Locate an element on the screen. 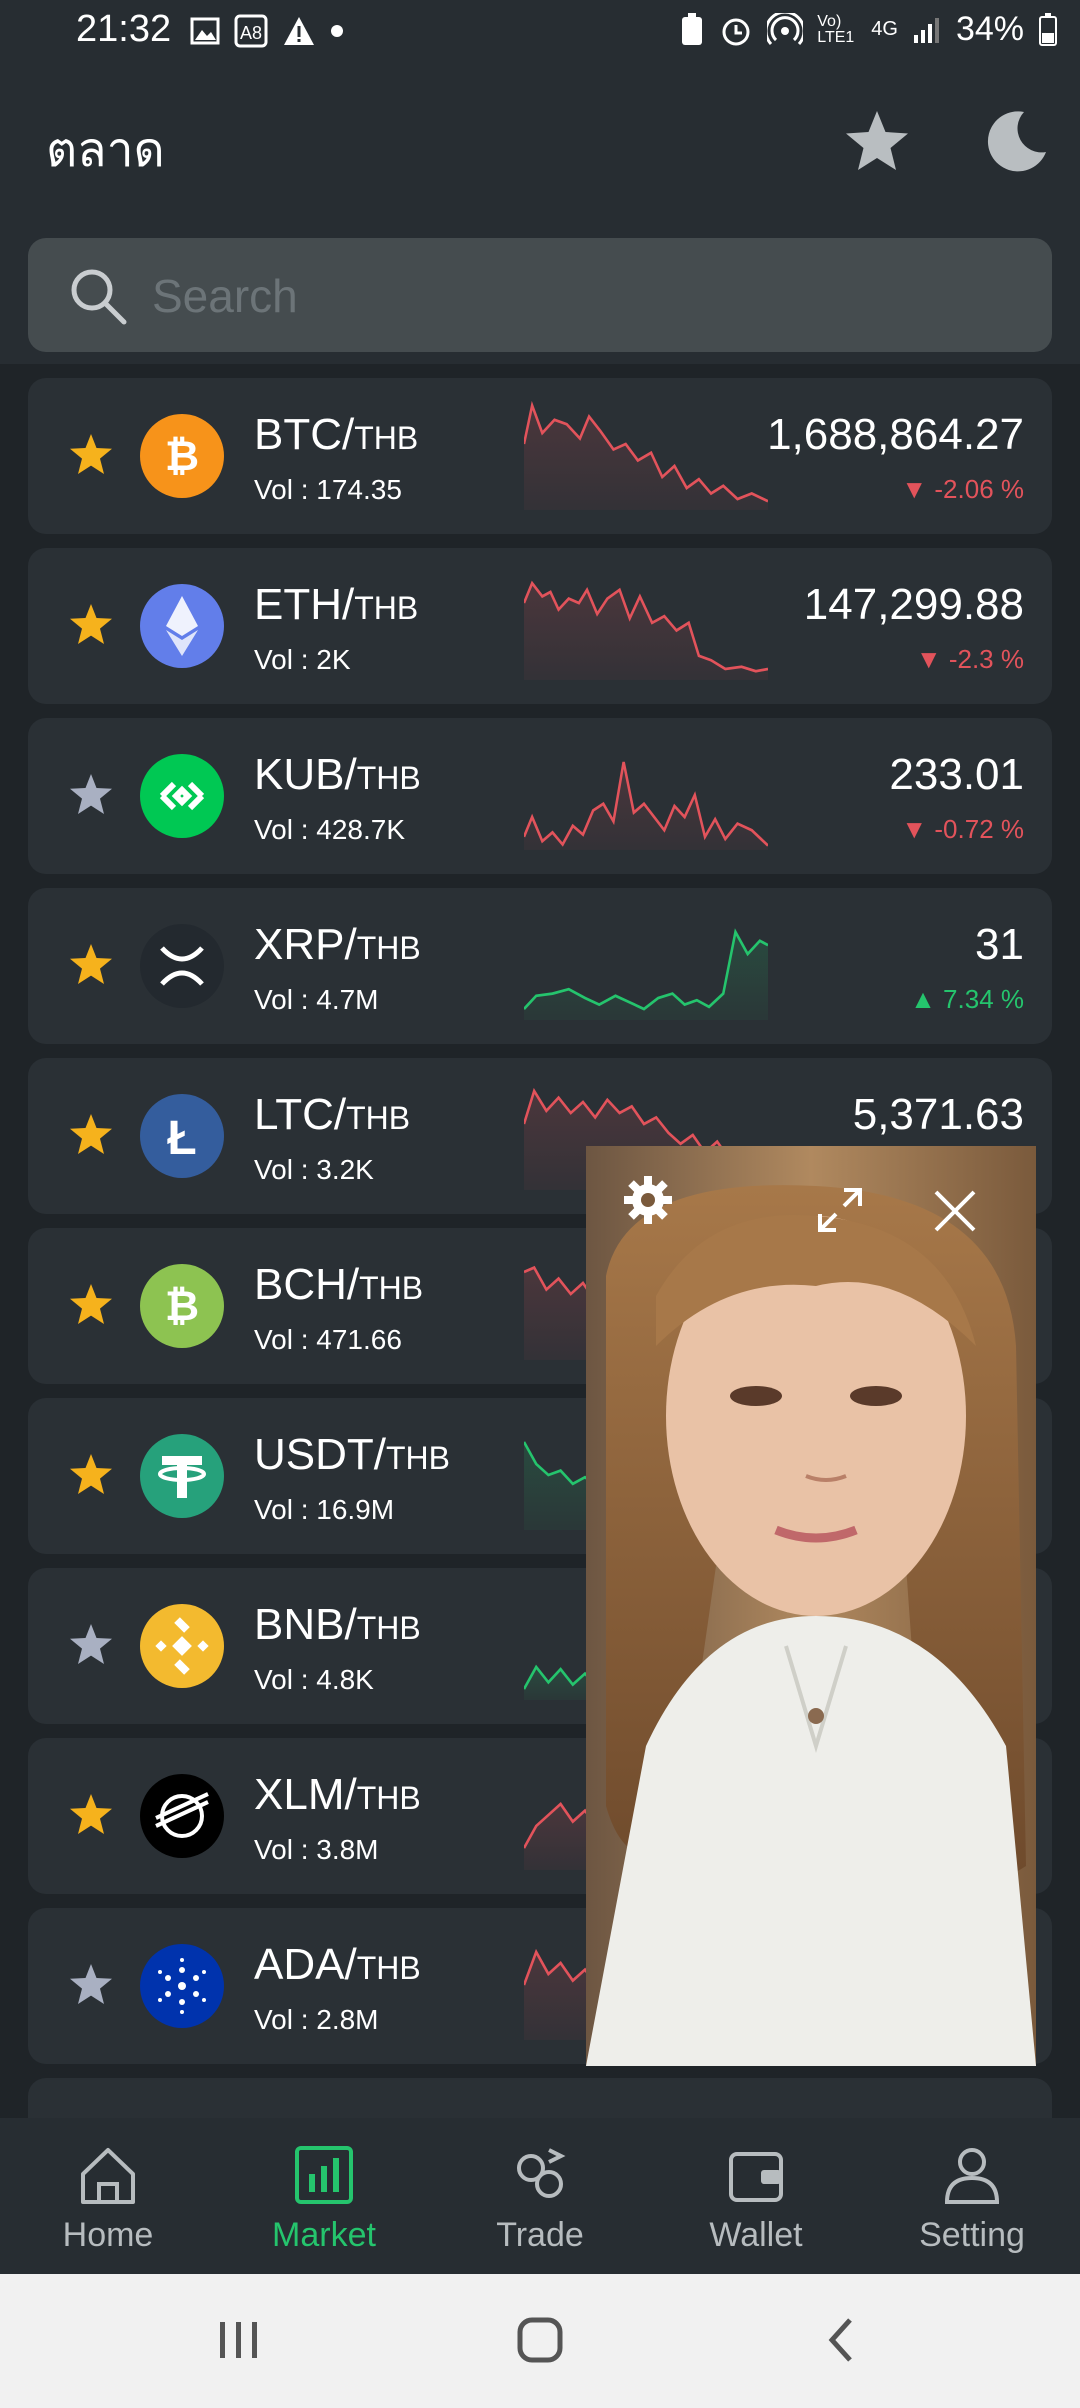 The width and height of the screenshot is (1080, 2408). image-icon is located at coordinates (205, 31).